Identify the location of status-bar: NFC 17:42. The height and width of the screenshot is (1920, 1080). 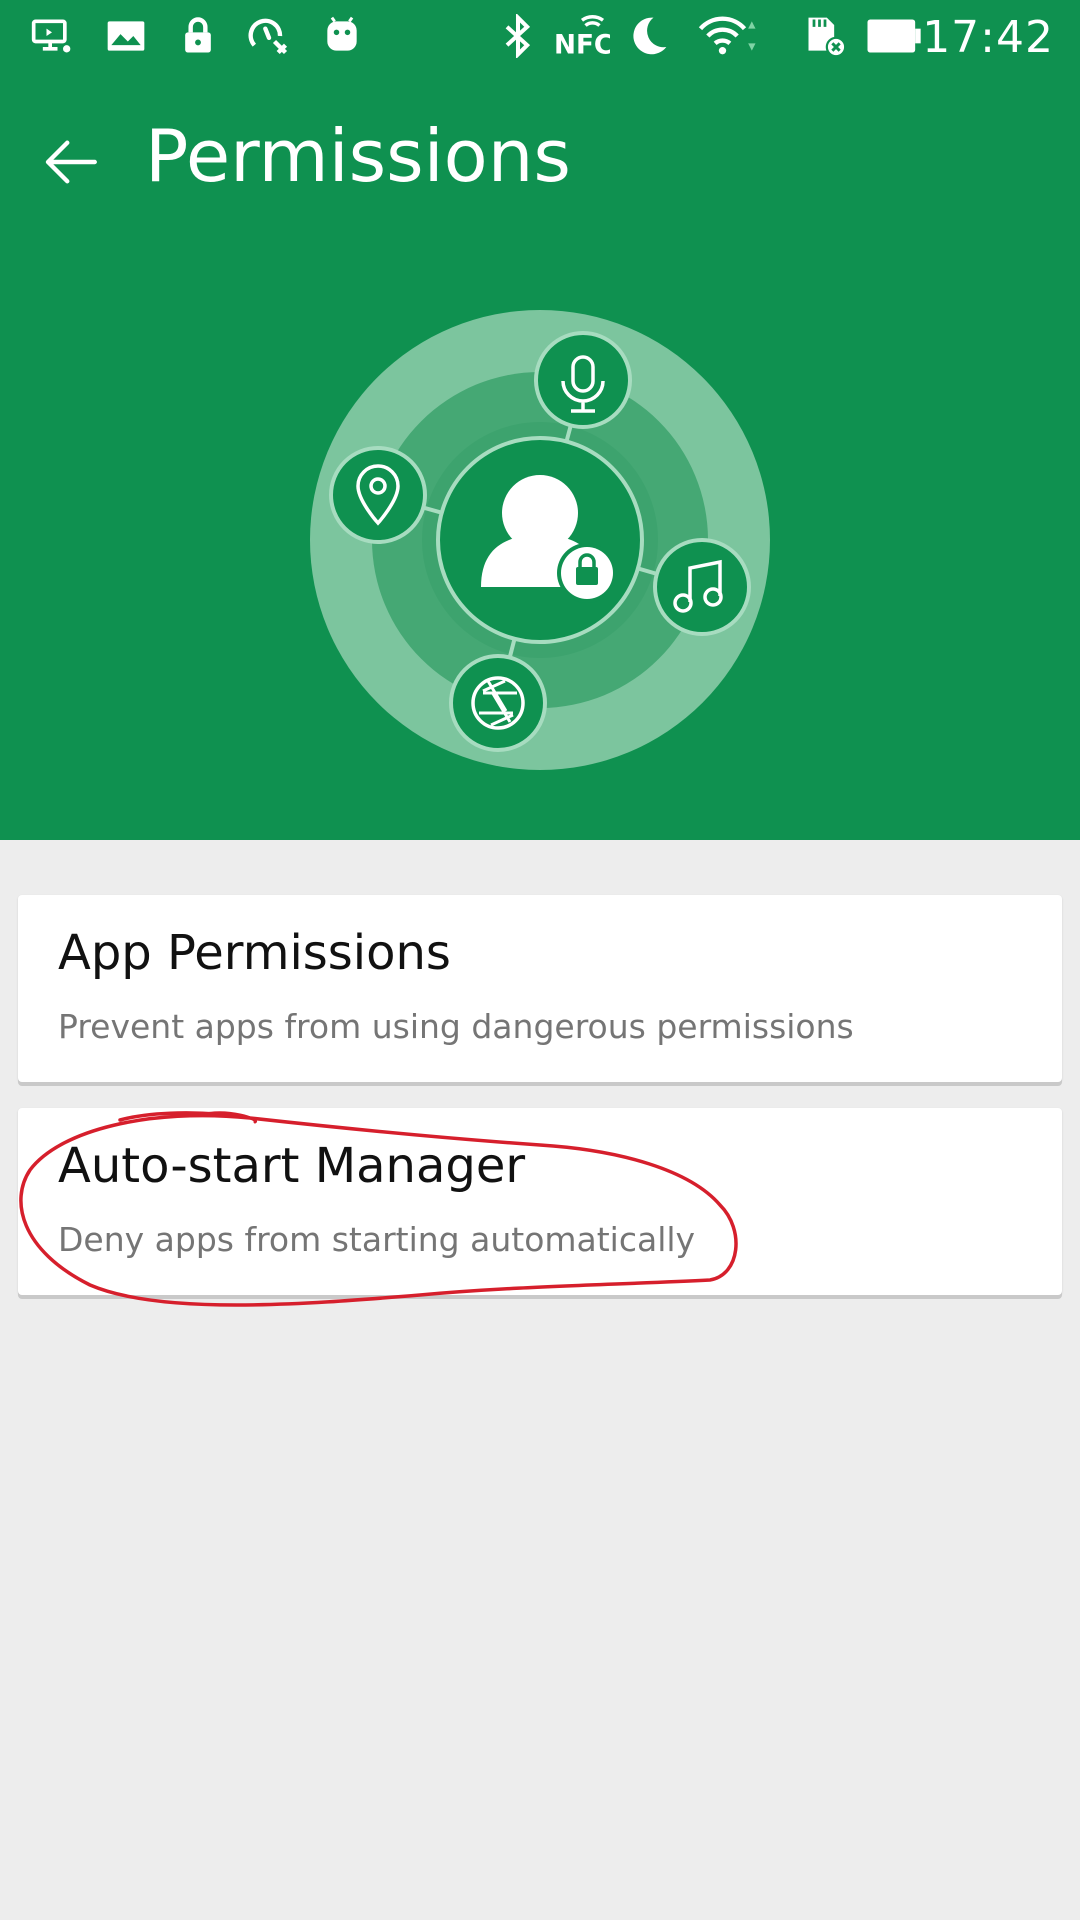
(540, 40).